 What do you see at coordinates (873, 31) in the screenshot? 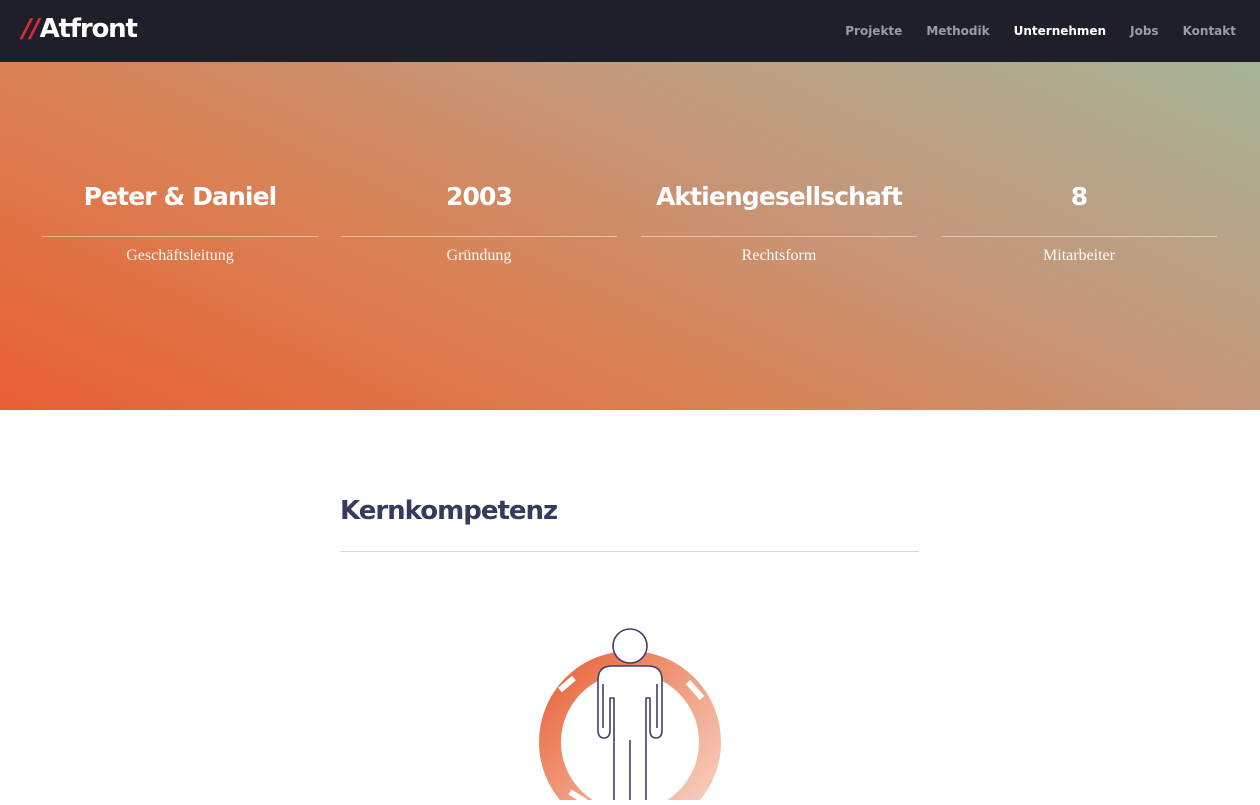
I see `nav-item-projekte: Projekte` at bounding box center [873, 31].